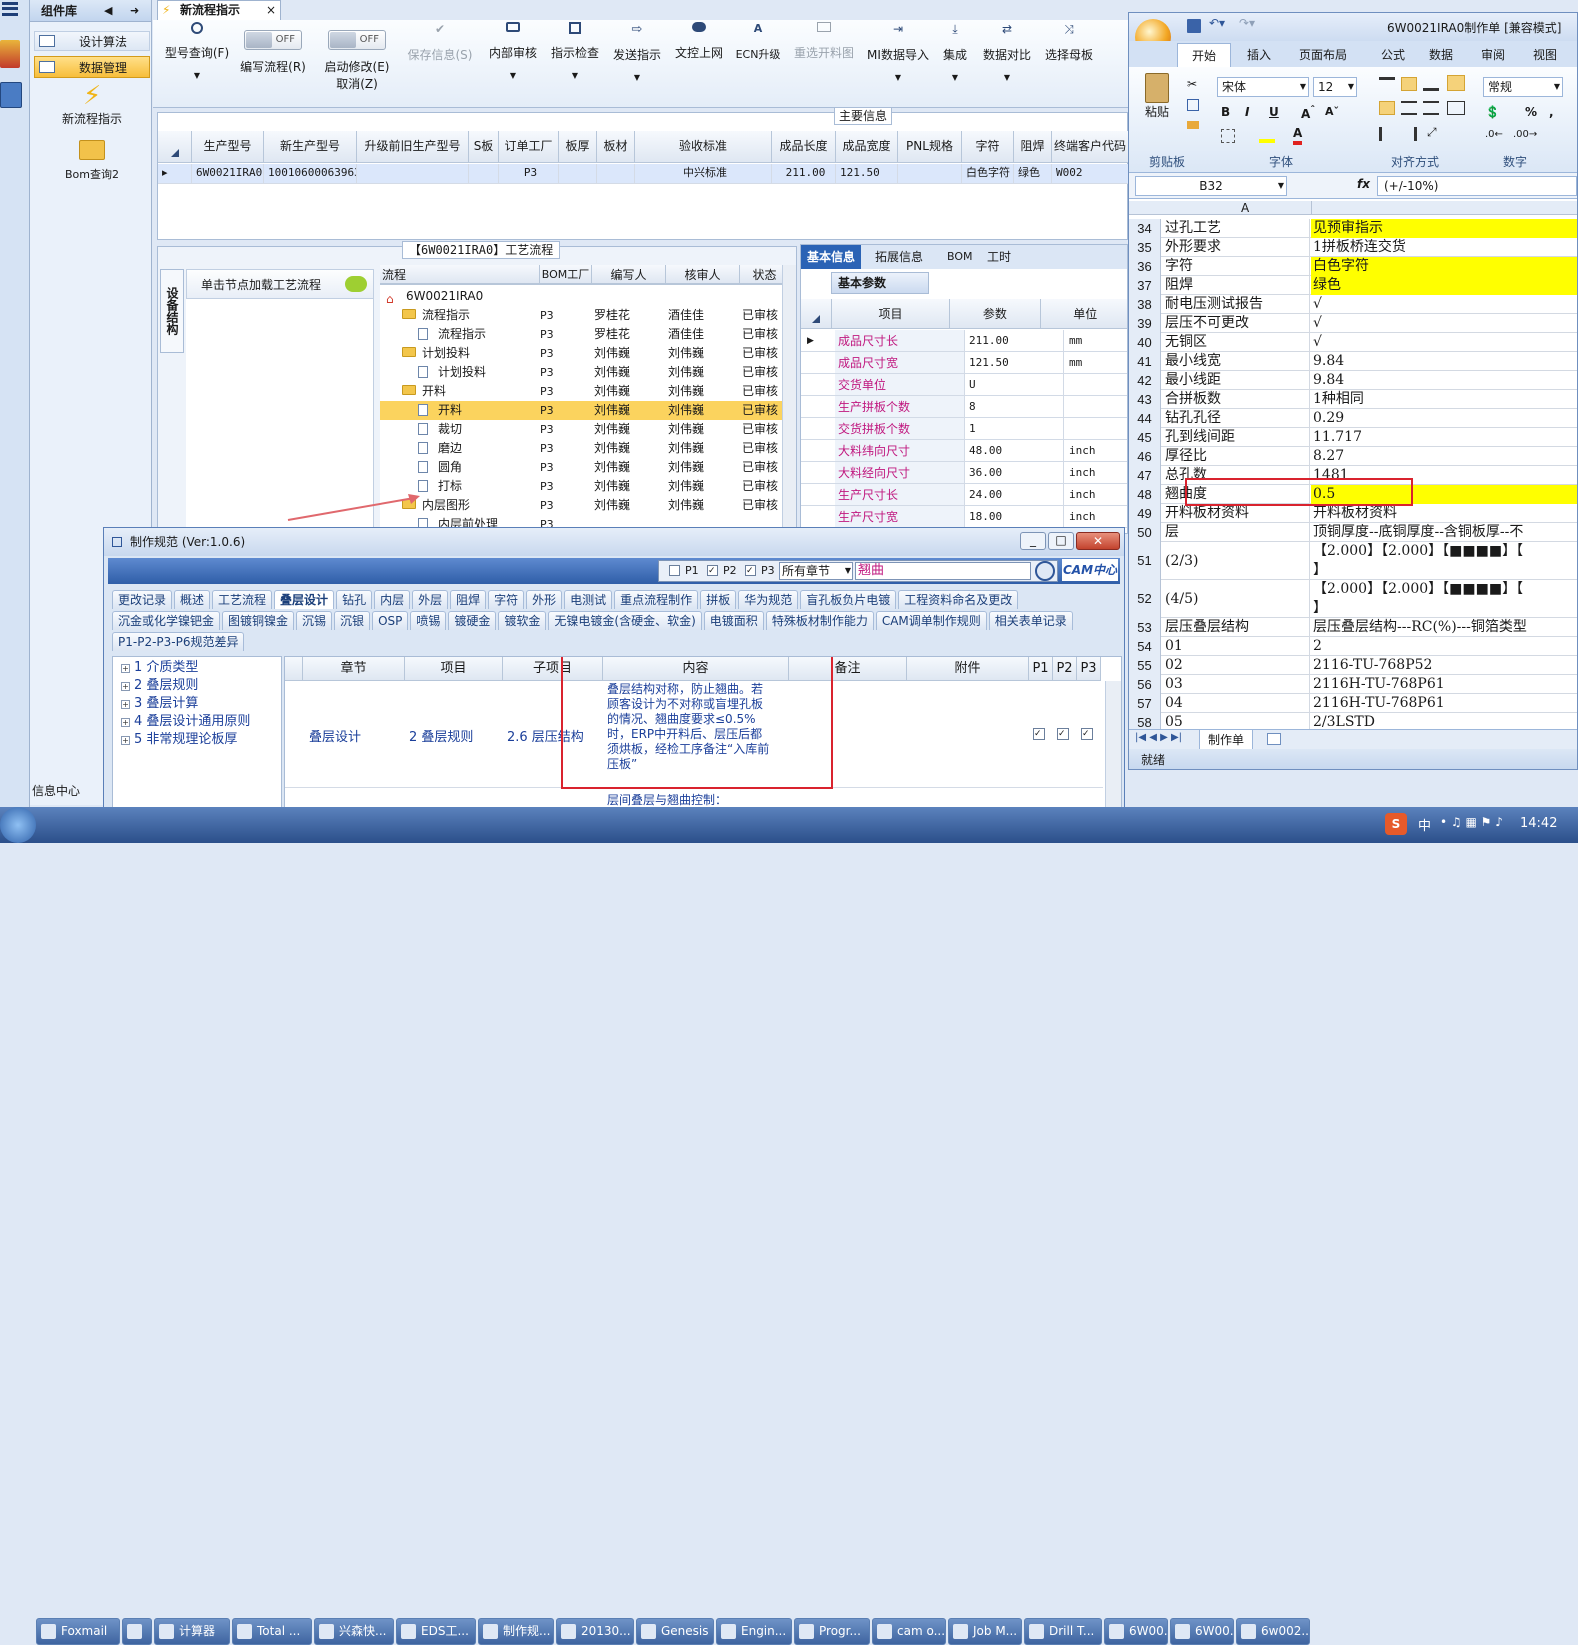 This screenshot has width=1578, height=1645. Describe the element at coordinates (819, 620) in the screenshot. I see `spec-tab: 特殊板材制作能力` at that location.